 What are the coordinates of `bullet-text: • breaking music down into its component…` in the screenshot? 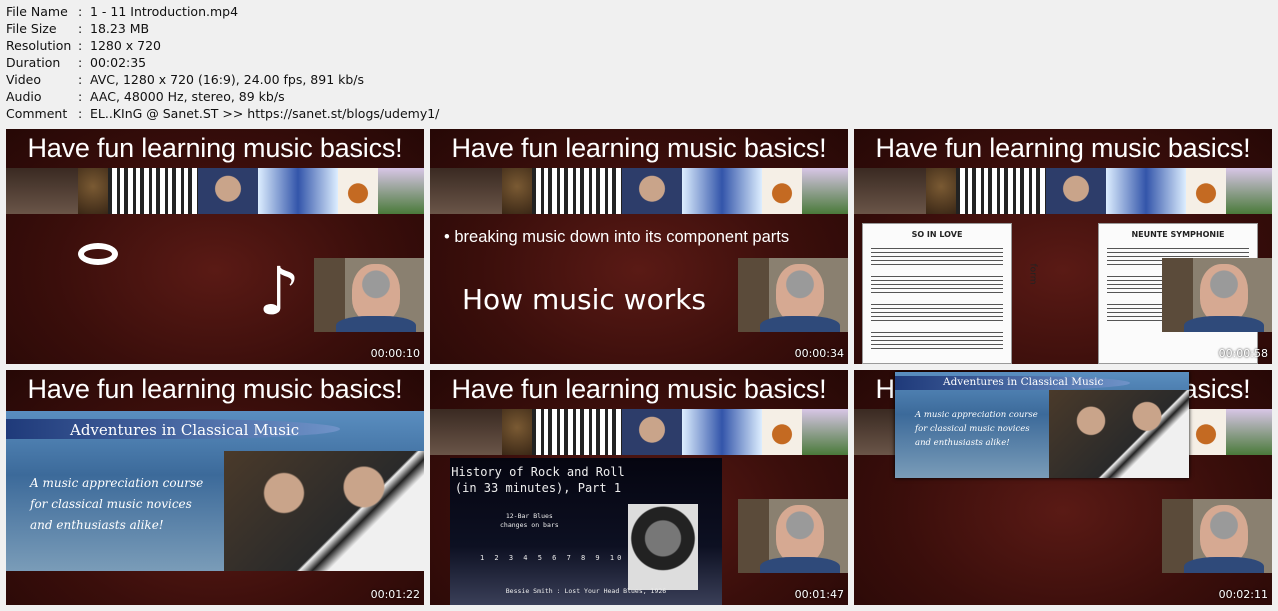 It's located at (617, 237).